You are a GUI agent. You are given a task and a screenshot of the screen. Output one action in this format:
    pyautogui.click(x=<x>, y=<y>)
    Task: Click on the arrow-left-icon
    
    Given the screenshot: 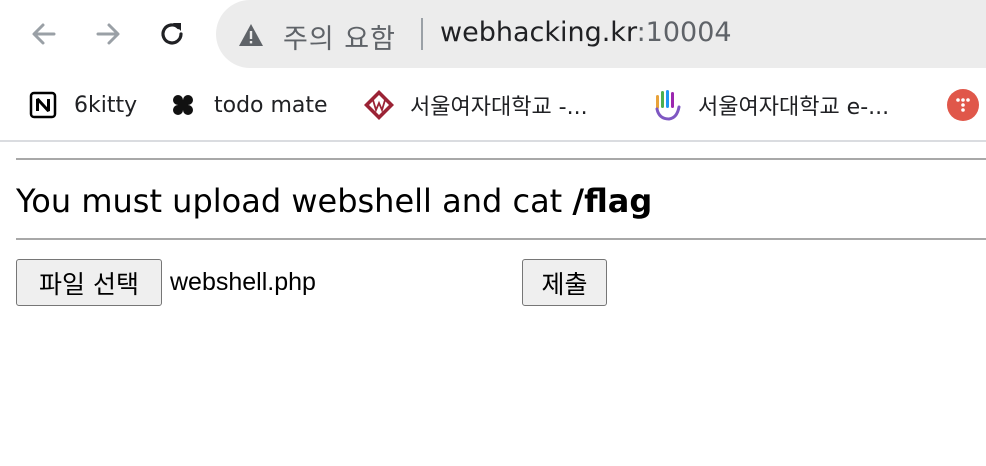 What is the action you would take?
    pyautogui.click(x=44, y=34)
    